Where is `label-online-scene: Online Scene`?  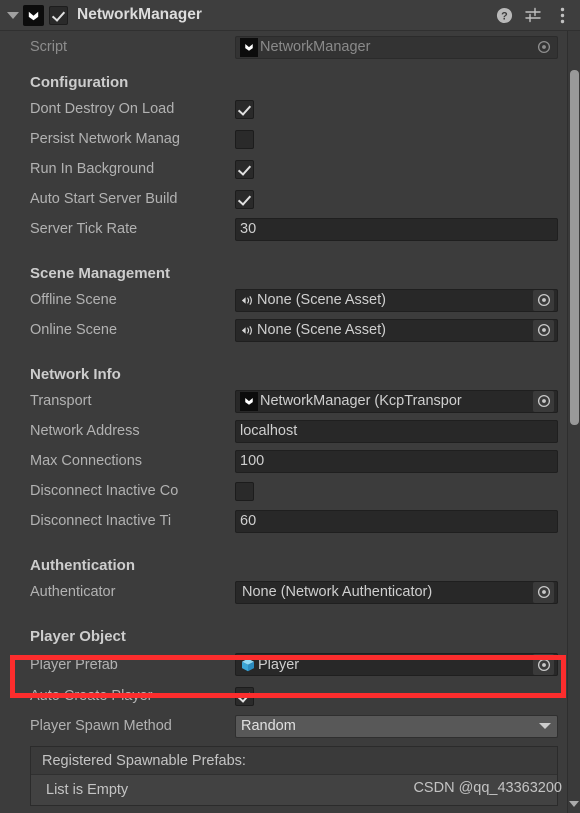 label-online-scene: Online Scene is located at coordinates (74, 330).